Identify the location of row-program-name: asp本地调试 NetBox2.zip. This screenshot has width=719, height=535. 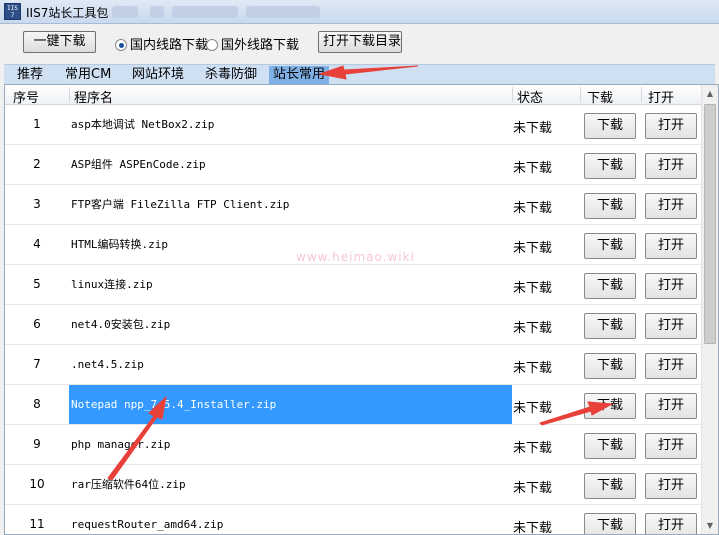
(290, 124).